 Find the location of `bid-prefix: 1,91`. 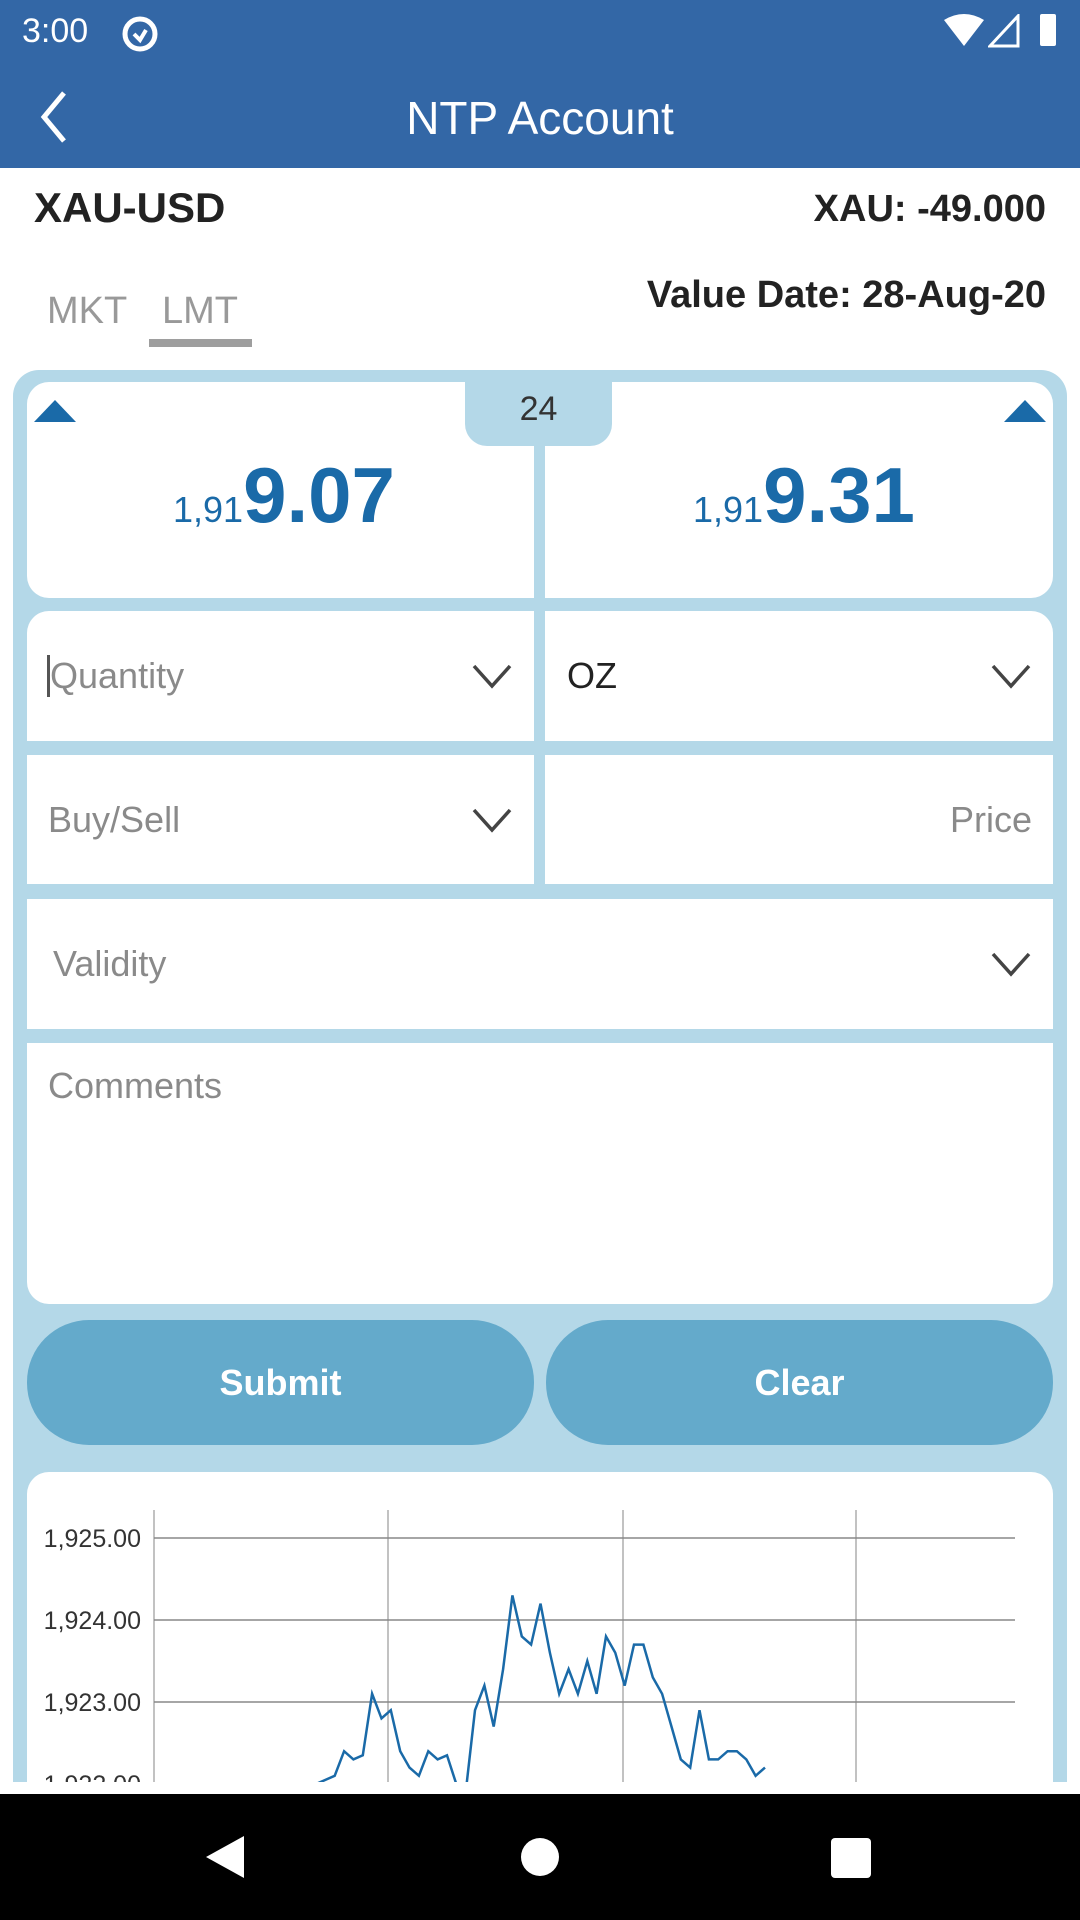

bid-prefix: 1,91 is located at coordinates (208, 509).